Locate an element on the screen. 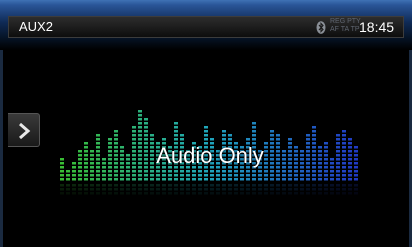 The width and height of the screenshot is (412, 247). audio-only-label: Audio Only is located at coordinates (210, 155).